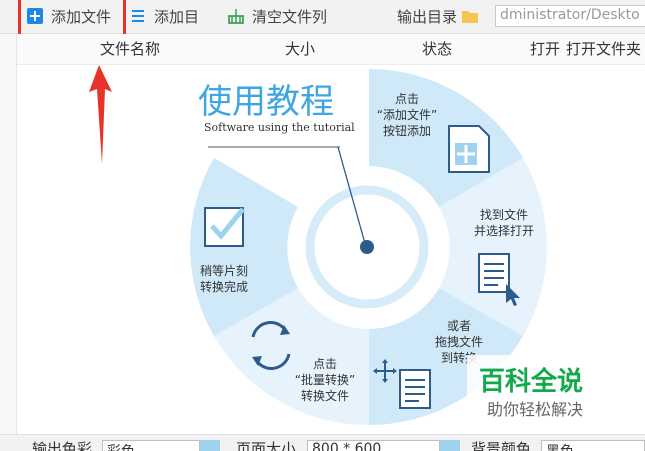 The image size is (645, 451). Describe the element at coordinates (407, 115) in the screenshot. I see `step-1-text: 点击 “添加文件” 按钮添加` at that location.